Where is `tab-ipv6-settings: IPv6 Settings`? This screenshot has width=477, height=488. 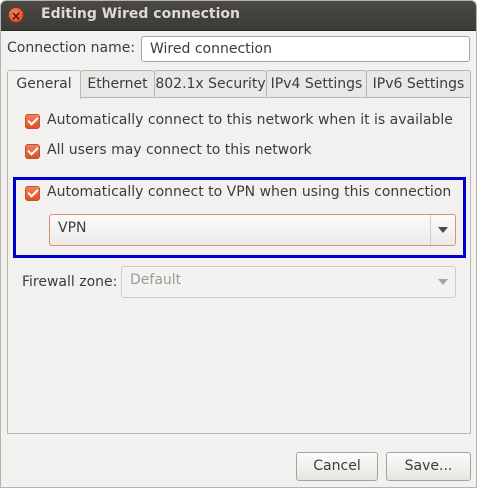
tab-ipv6-settings: IPv6 Settings is located at coordinates (418, 84).